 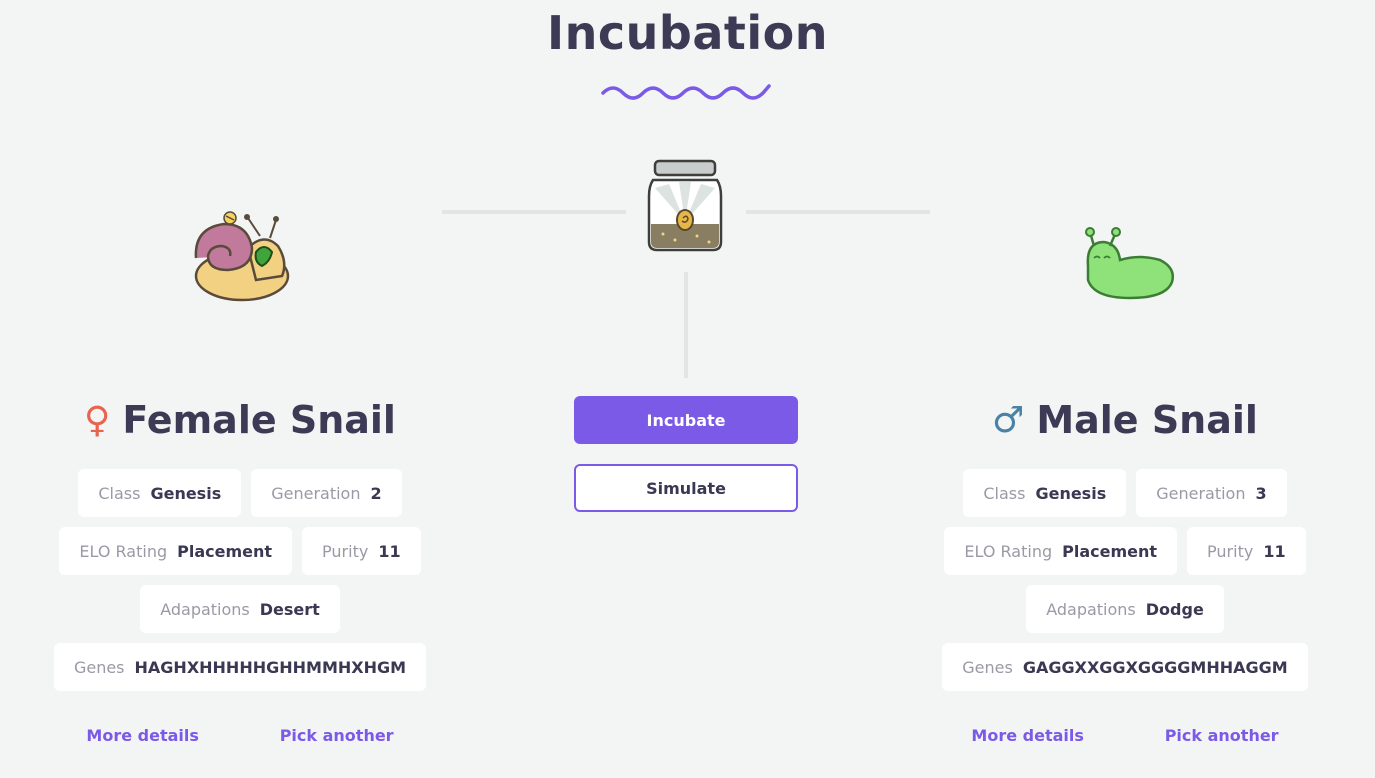 I want to click on female-symbol-icon: ♀, so click(x=97, y=420).